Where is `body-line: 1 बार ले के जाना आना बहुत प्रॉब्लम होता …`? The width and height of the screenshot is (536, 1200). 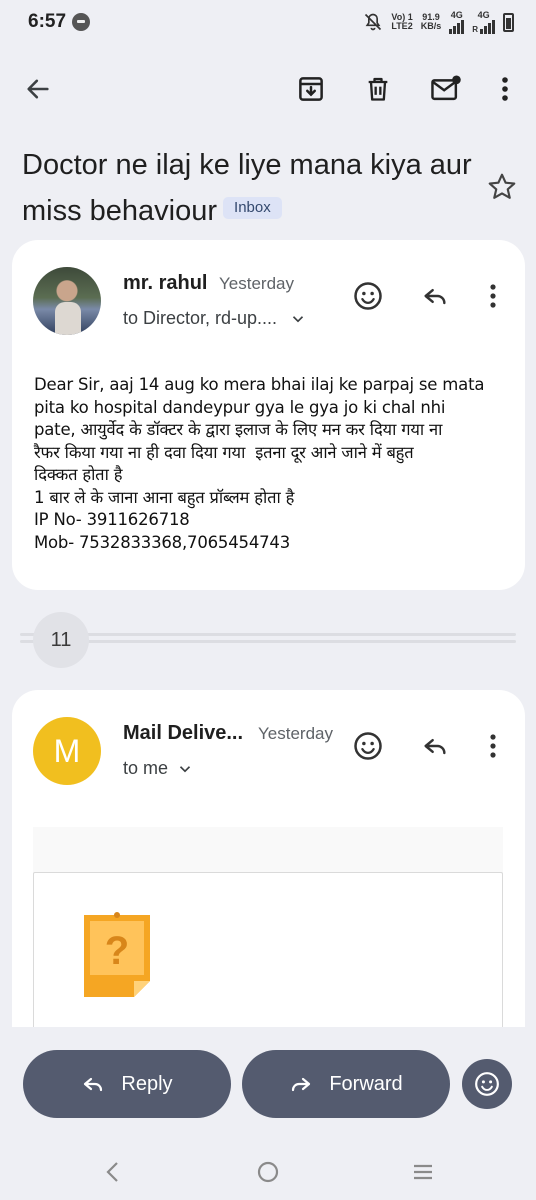
body-line: 1 बार ले के जाना आना बहुत प्रॉब्लम होता … is located at coordinates (164, 497).